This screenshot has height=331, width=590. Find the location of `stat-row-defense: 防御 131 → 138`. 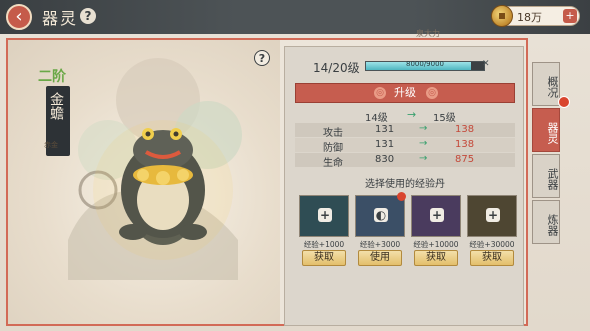

stat-row-defense: 防御 131 → 138 is located at coordinates (405, 146).